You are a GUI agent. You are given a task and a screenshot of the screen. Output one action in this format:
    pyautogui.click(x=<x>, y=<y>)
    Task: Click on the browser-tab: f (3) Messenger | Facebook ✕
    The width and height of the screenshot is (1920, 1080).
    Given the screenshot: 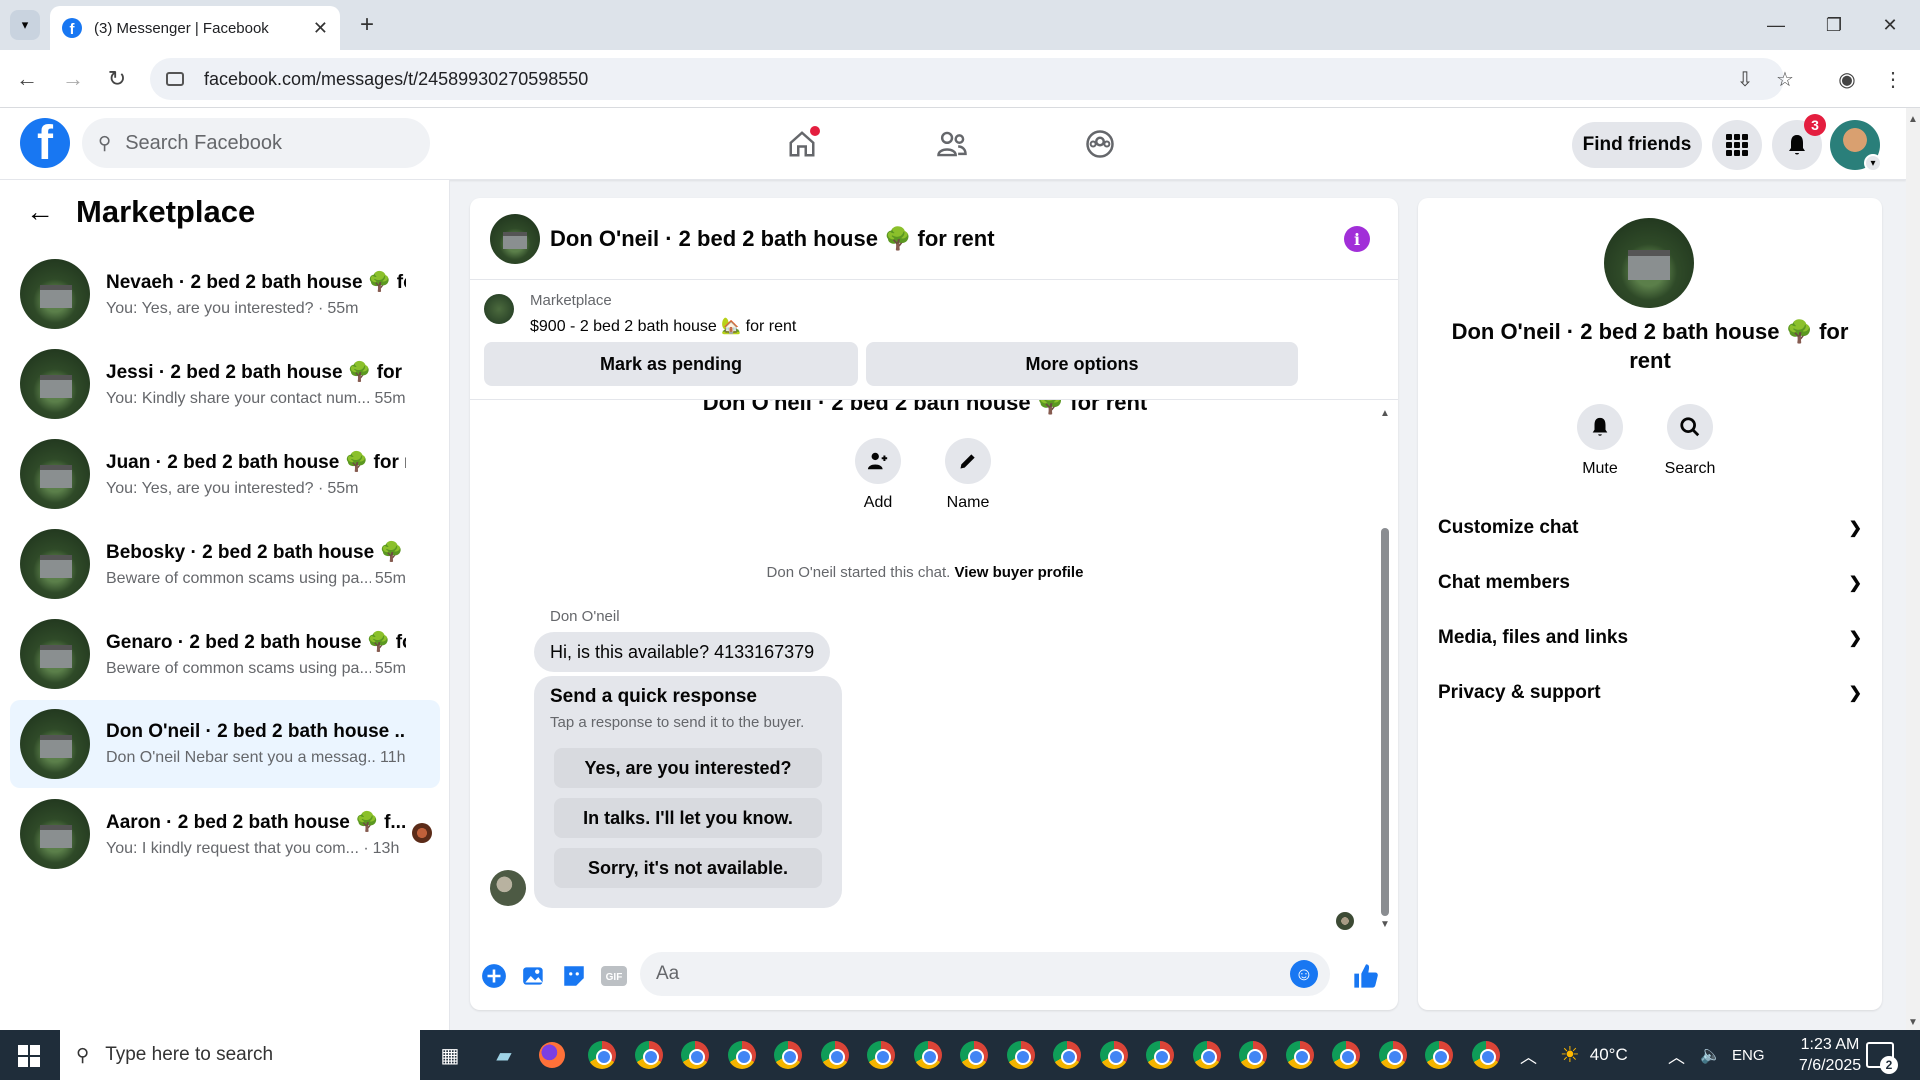 What is the action you would take?
    pyautogui.click(x=195, y=28)
    